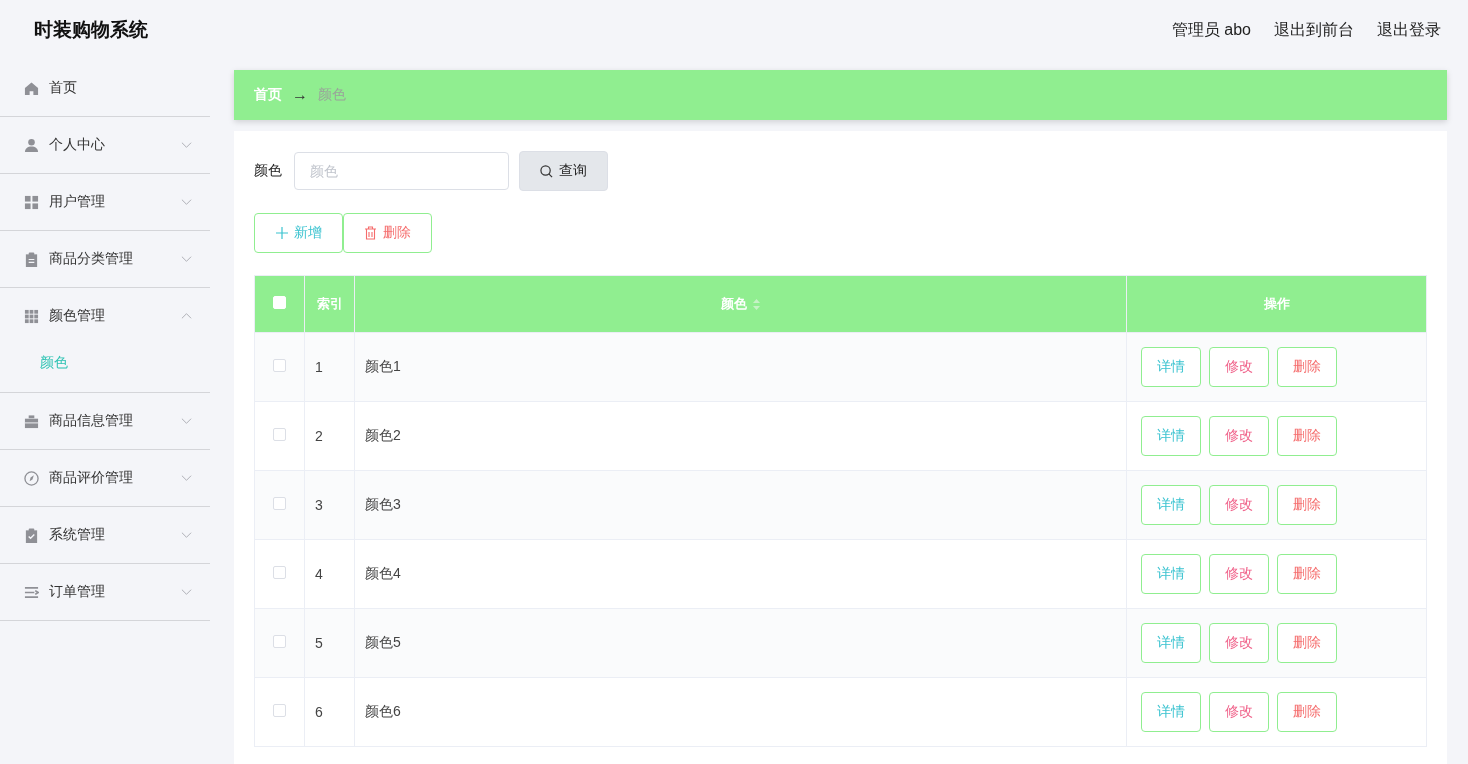 The width and height of the screenshot is (1468, 764). What do you see at coordinates (31, 478) in the screenshot?
I see `compass-icon` at bounding box center [31, 478].